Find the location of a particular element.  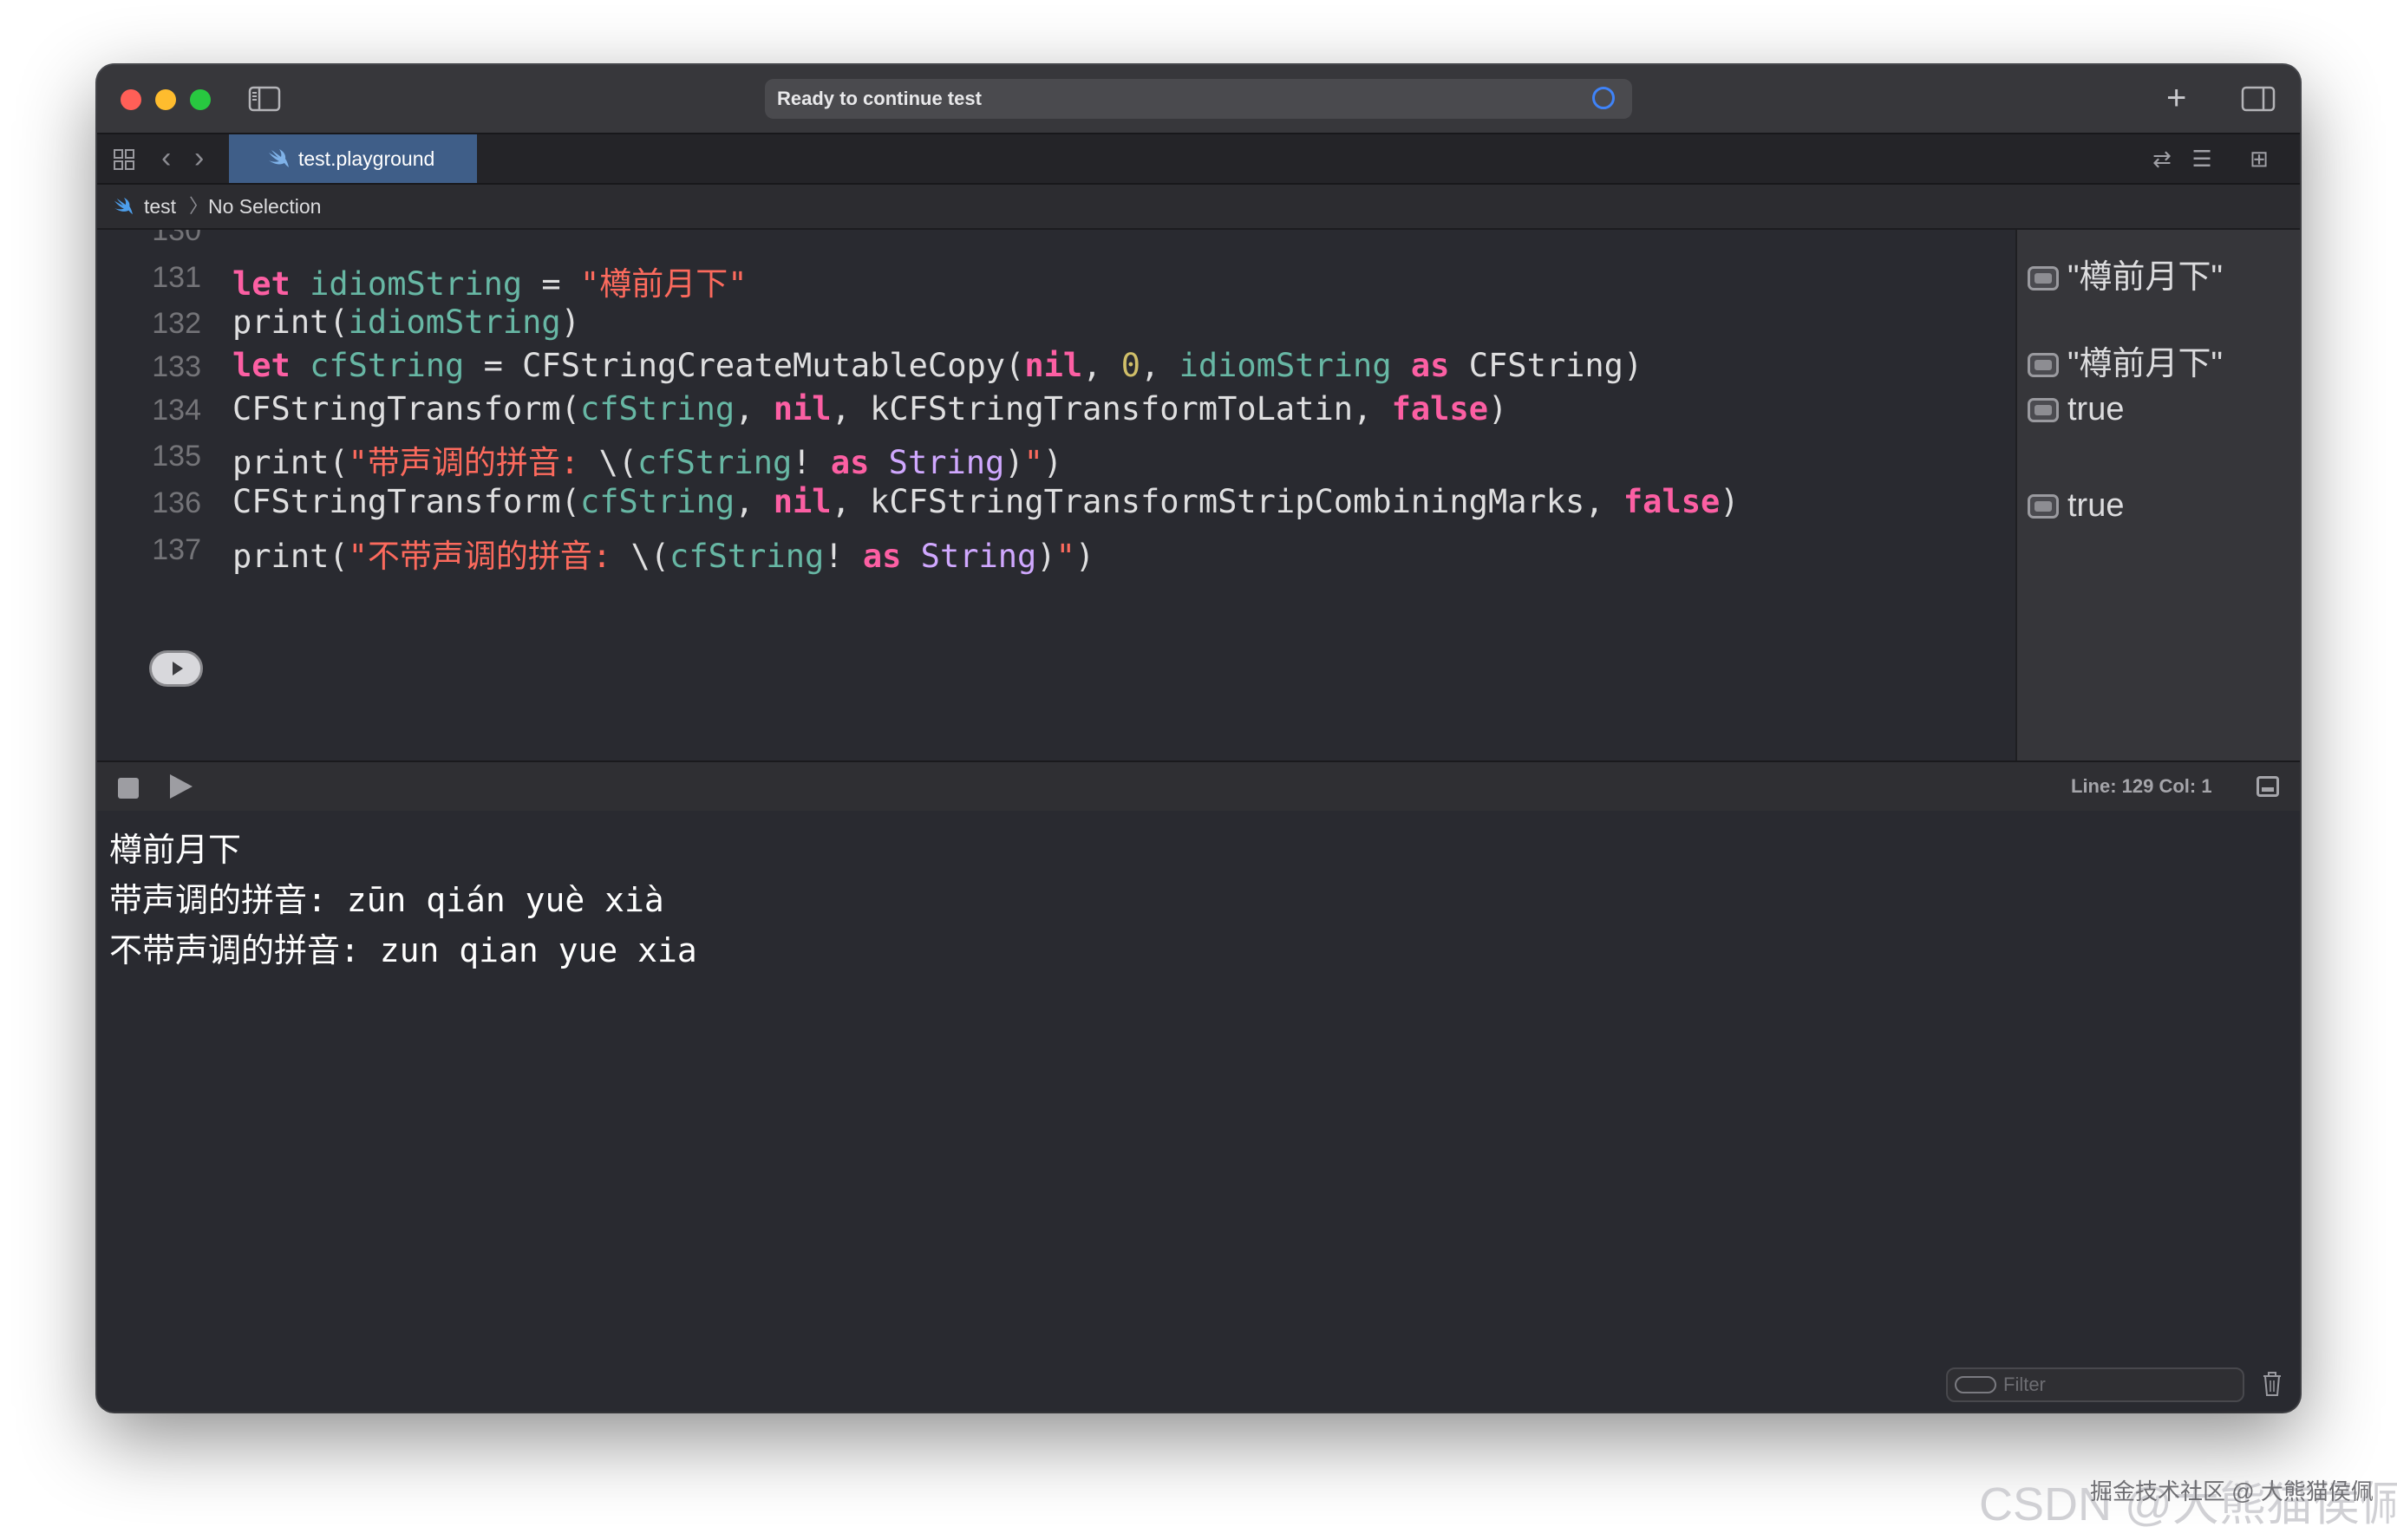

run-playground-button is located at coordinates (176, 668).